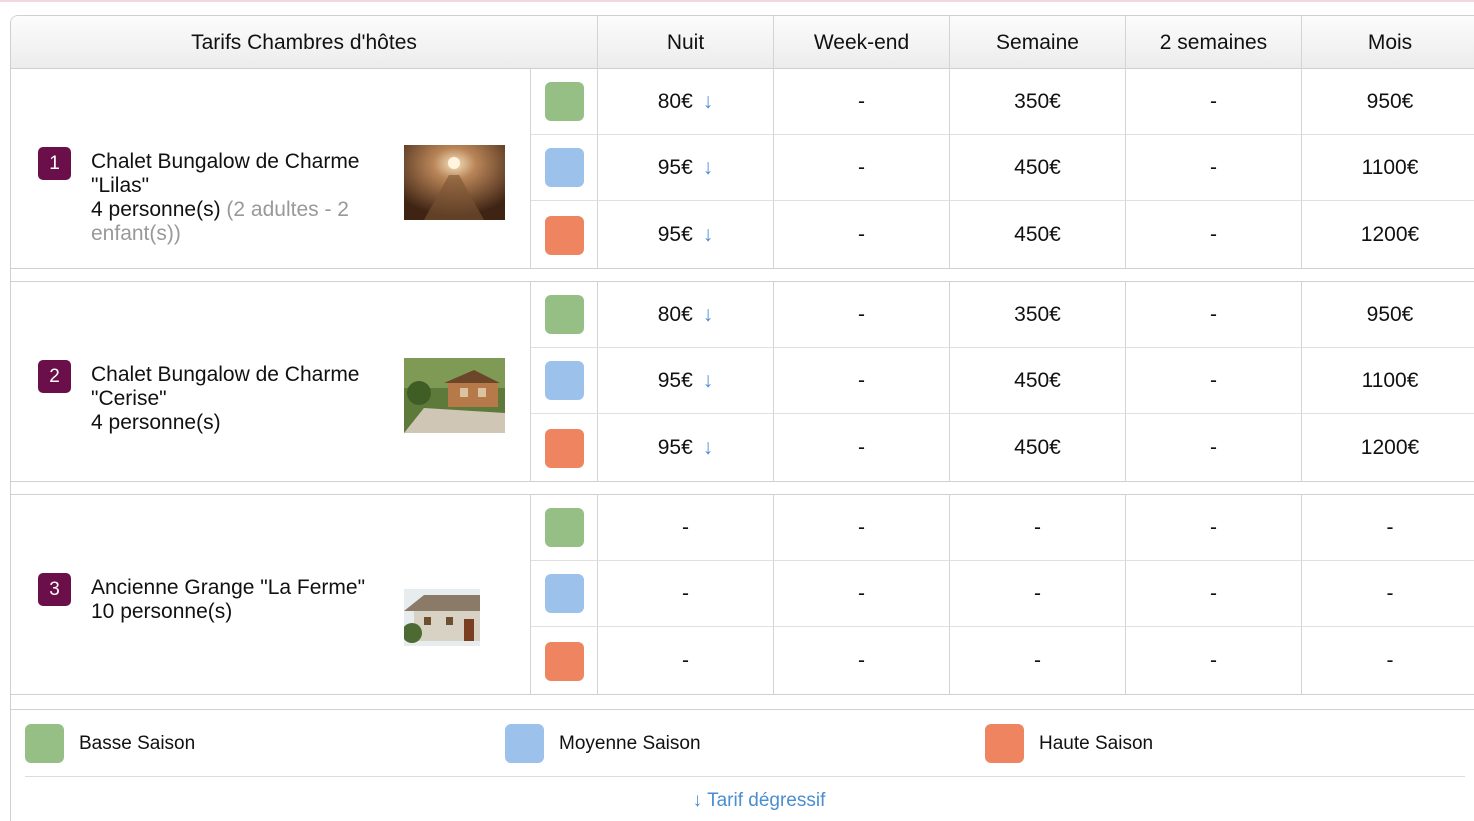  I want to click on room-name-3: Ancienne Grange "La Ferme", so click(231, 588).